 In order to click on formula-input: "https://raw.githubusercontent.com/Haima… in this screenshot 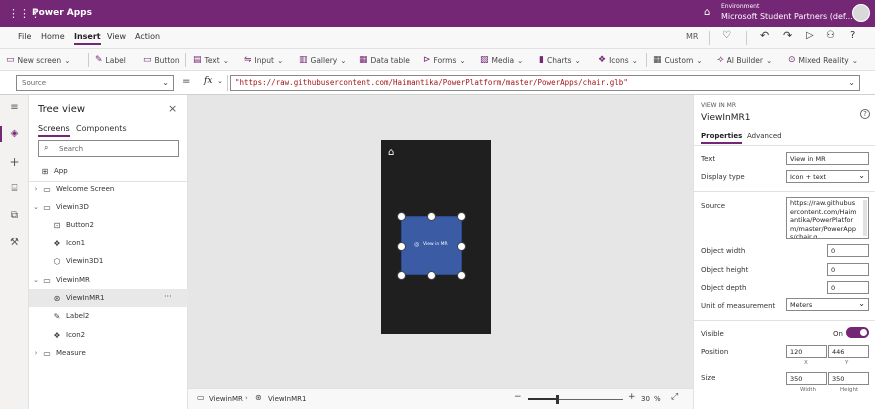, I will do `click(545, 83)`.